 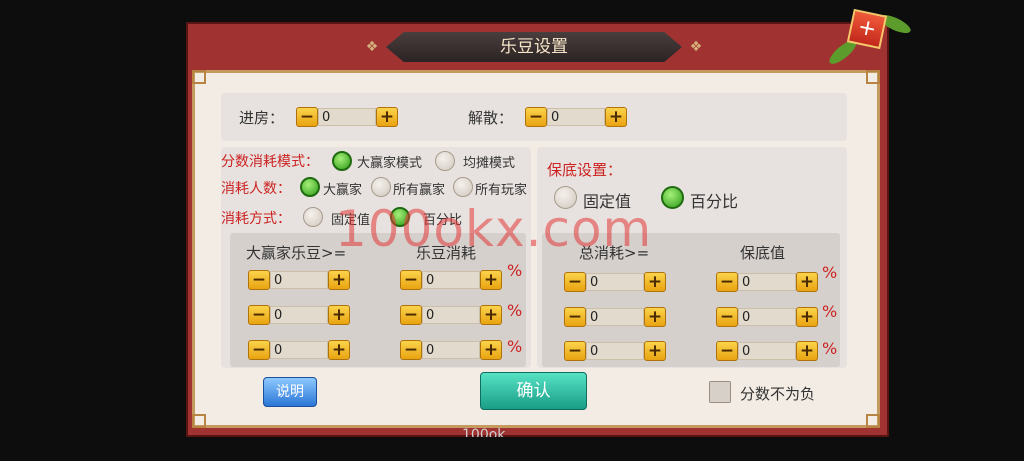 What do you see at coordinates (489, 163) in the screenshot?
I see `option-split-mode: 均摊模式` at bounding box center [489, 163].